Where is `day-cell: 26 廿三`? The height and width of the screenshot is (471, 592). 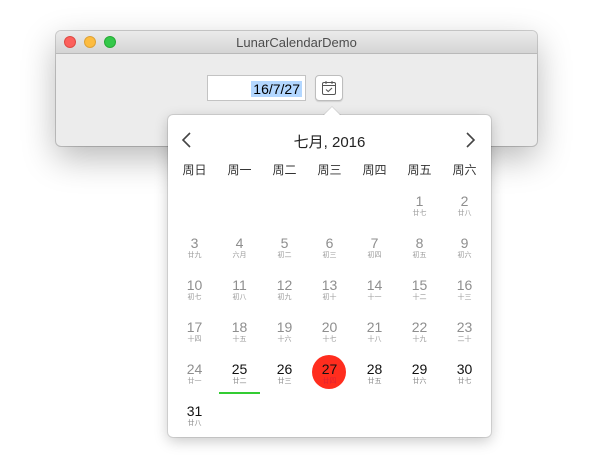 day-cell: 26 廿三 is located at coordinates (284, 374).